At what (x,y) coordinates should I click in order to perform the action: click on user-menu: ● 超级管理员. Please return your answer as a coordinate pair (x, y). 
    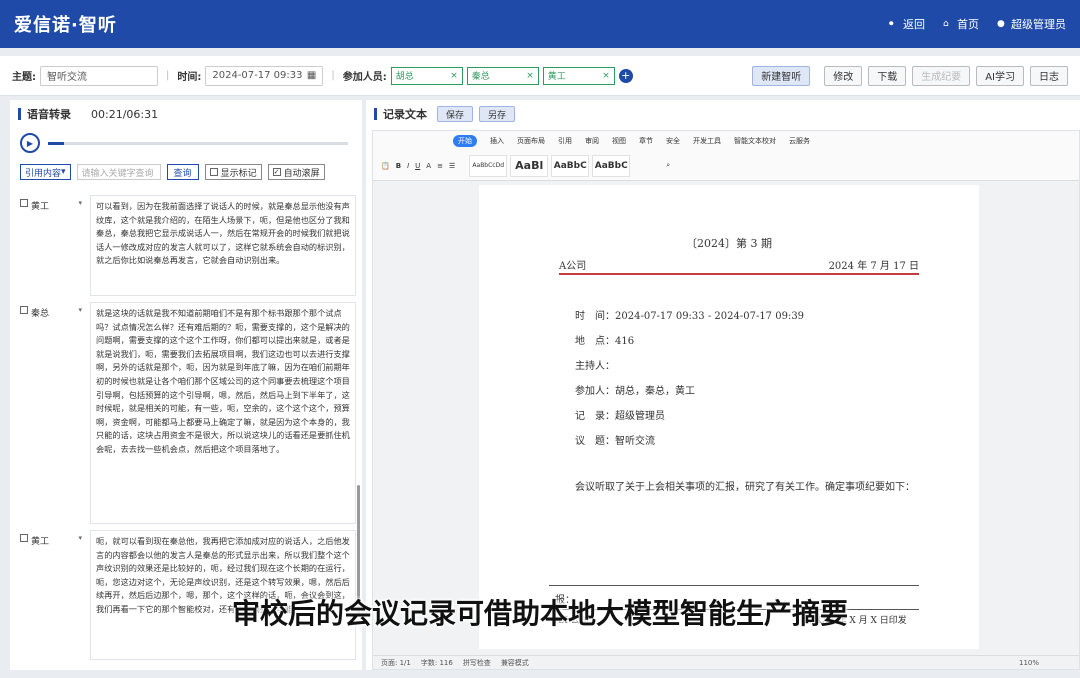
    Looking at the image, I should click on (1031, 24).